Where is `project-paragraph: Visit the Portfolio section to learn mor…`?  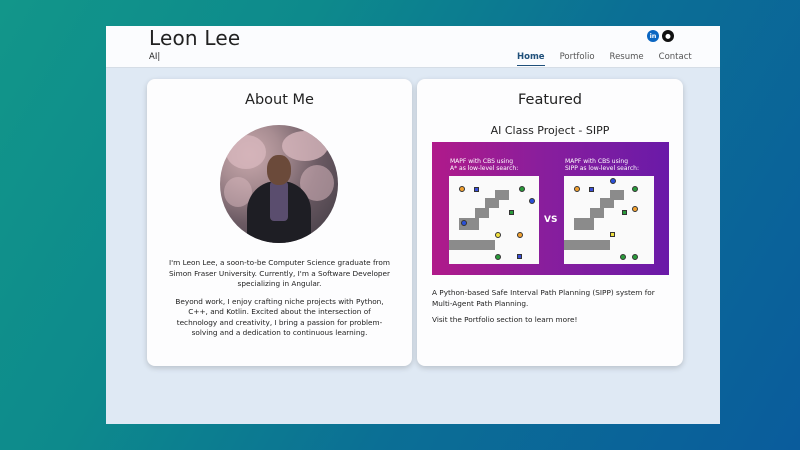 project-paragraph: Visit the Portfolio section to learn mor… is located at coordinates (505, 319).